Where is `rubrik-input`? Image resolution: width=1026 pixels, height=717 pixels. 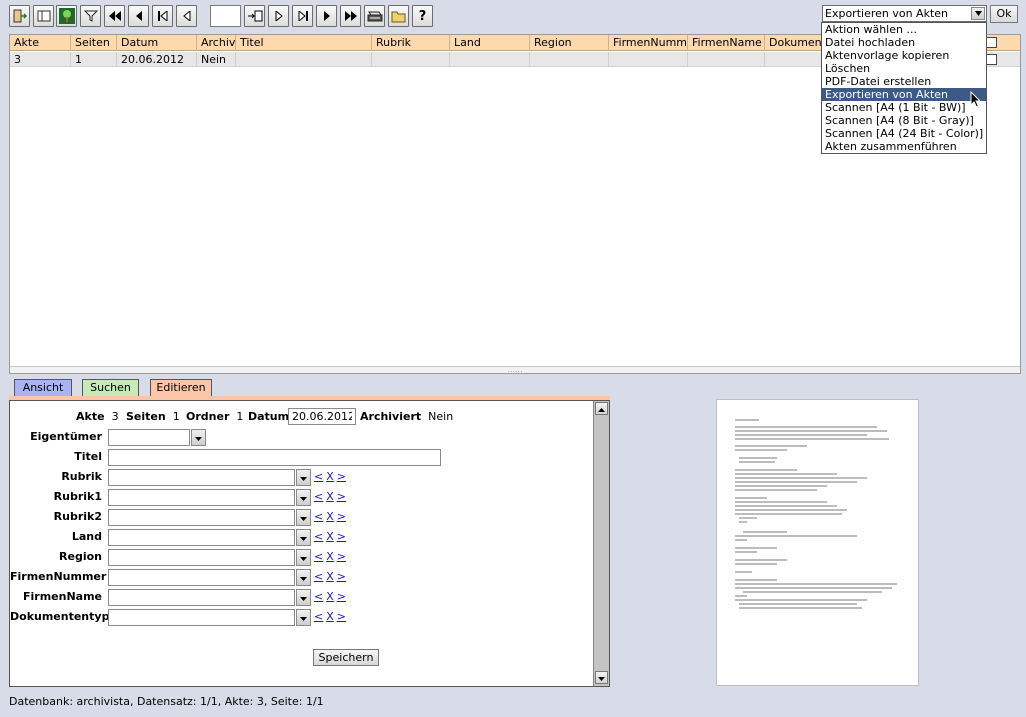 rubrik-input is located at coordinates (201, 477).